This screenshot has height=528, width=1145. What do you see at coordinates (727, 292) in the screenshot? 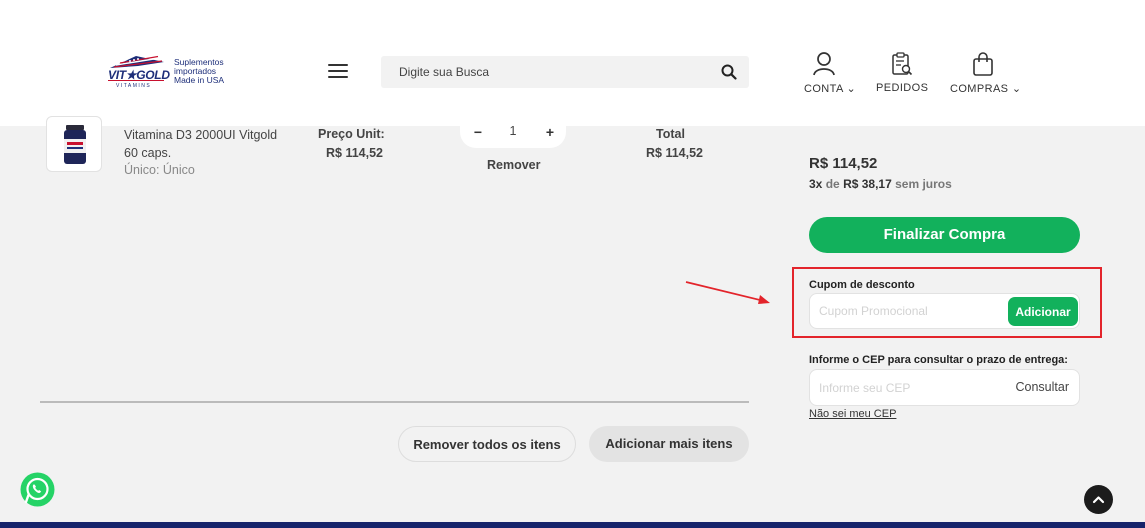
I see `annotation-arrow-icon` at bounding box center [727, 292].